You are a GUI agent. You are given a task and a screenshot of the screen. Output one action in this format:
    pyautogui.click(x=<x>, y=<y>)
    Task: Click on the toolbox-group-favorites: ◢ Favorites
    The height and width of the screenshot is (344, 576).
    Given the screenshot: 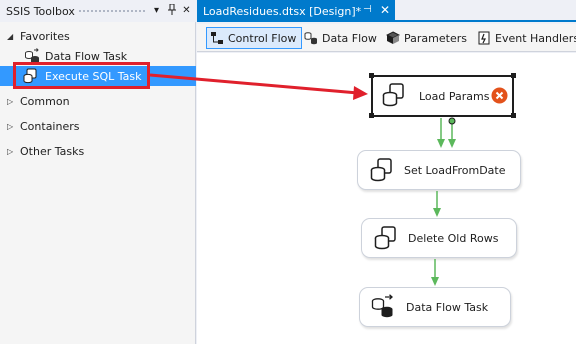 What is the action you would take?
    pyautogui.click(x=98, y=36)
    